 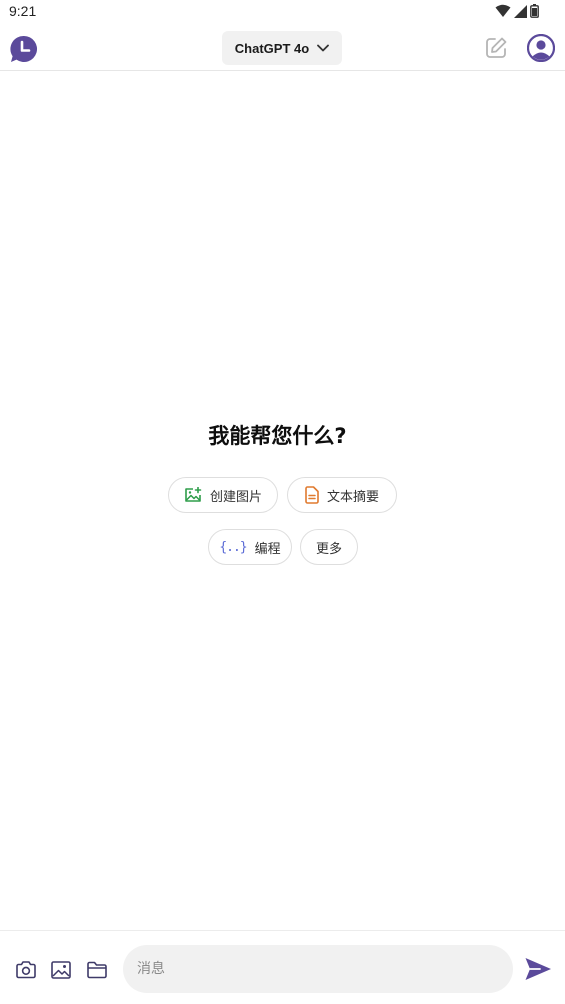 I want to click on more-chip: 更多, so click(x=329, y=547).